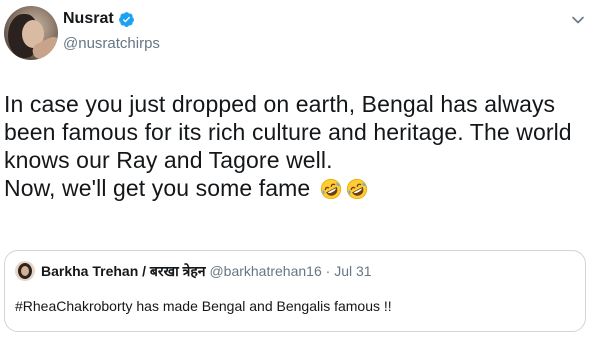 The height and width of the screenshot is (338, 600). I want to click on quoted-author-handle: @barkhatrehan16, so click(265, 271).